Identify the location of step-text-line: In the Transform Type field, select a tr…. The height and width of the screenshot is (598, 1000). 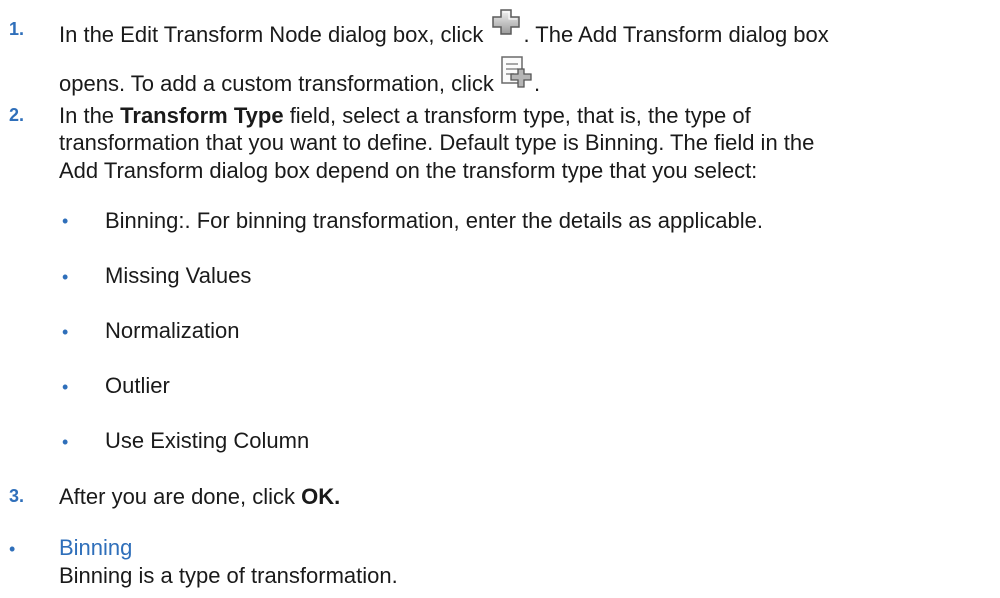
(405, 115).